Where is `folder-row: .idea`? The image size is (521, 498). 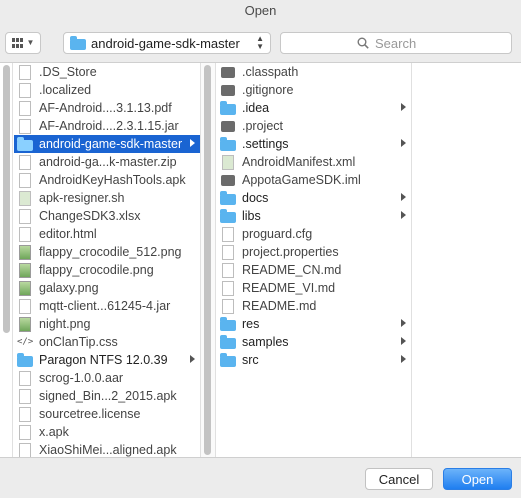
folder-row: .idea is located at coordinates (314, 108).